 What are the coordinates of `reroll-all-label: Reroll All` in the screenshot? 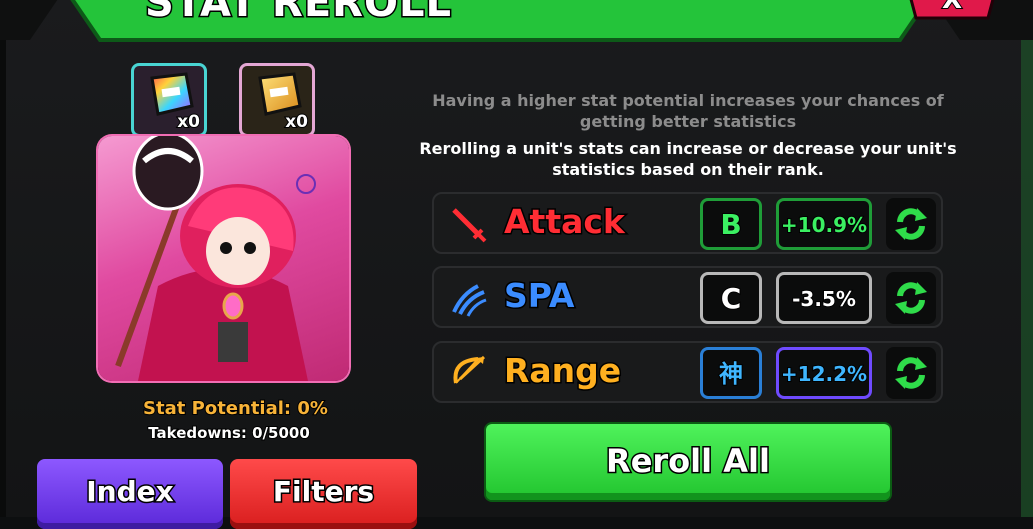 It's located at (688, 461).